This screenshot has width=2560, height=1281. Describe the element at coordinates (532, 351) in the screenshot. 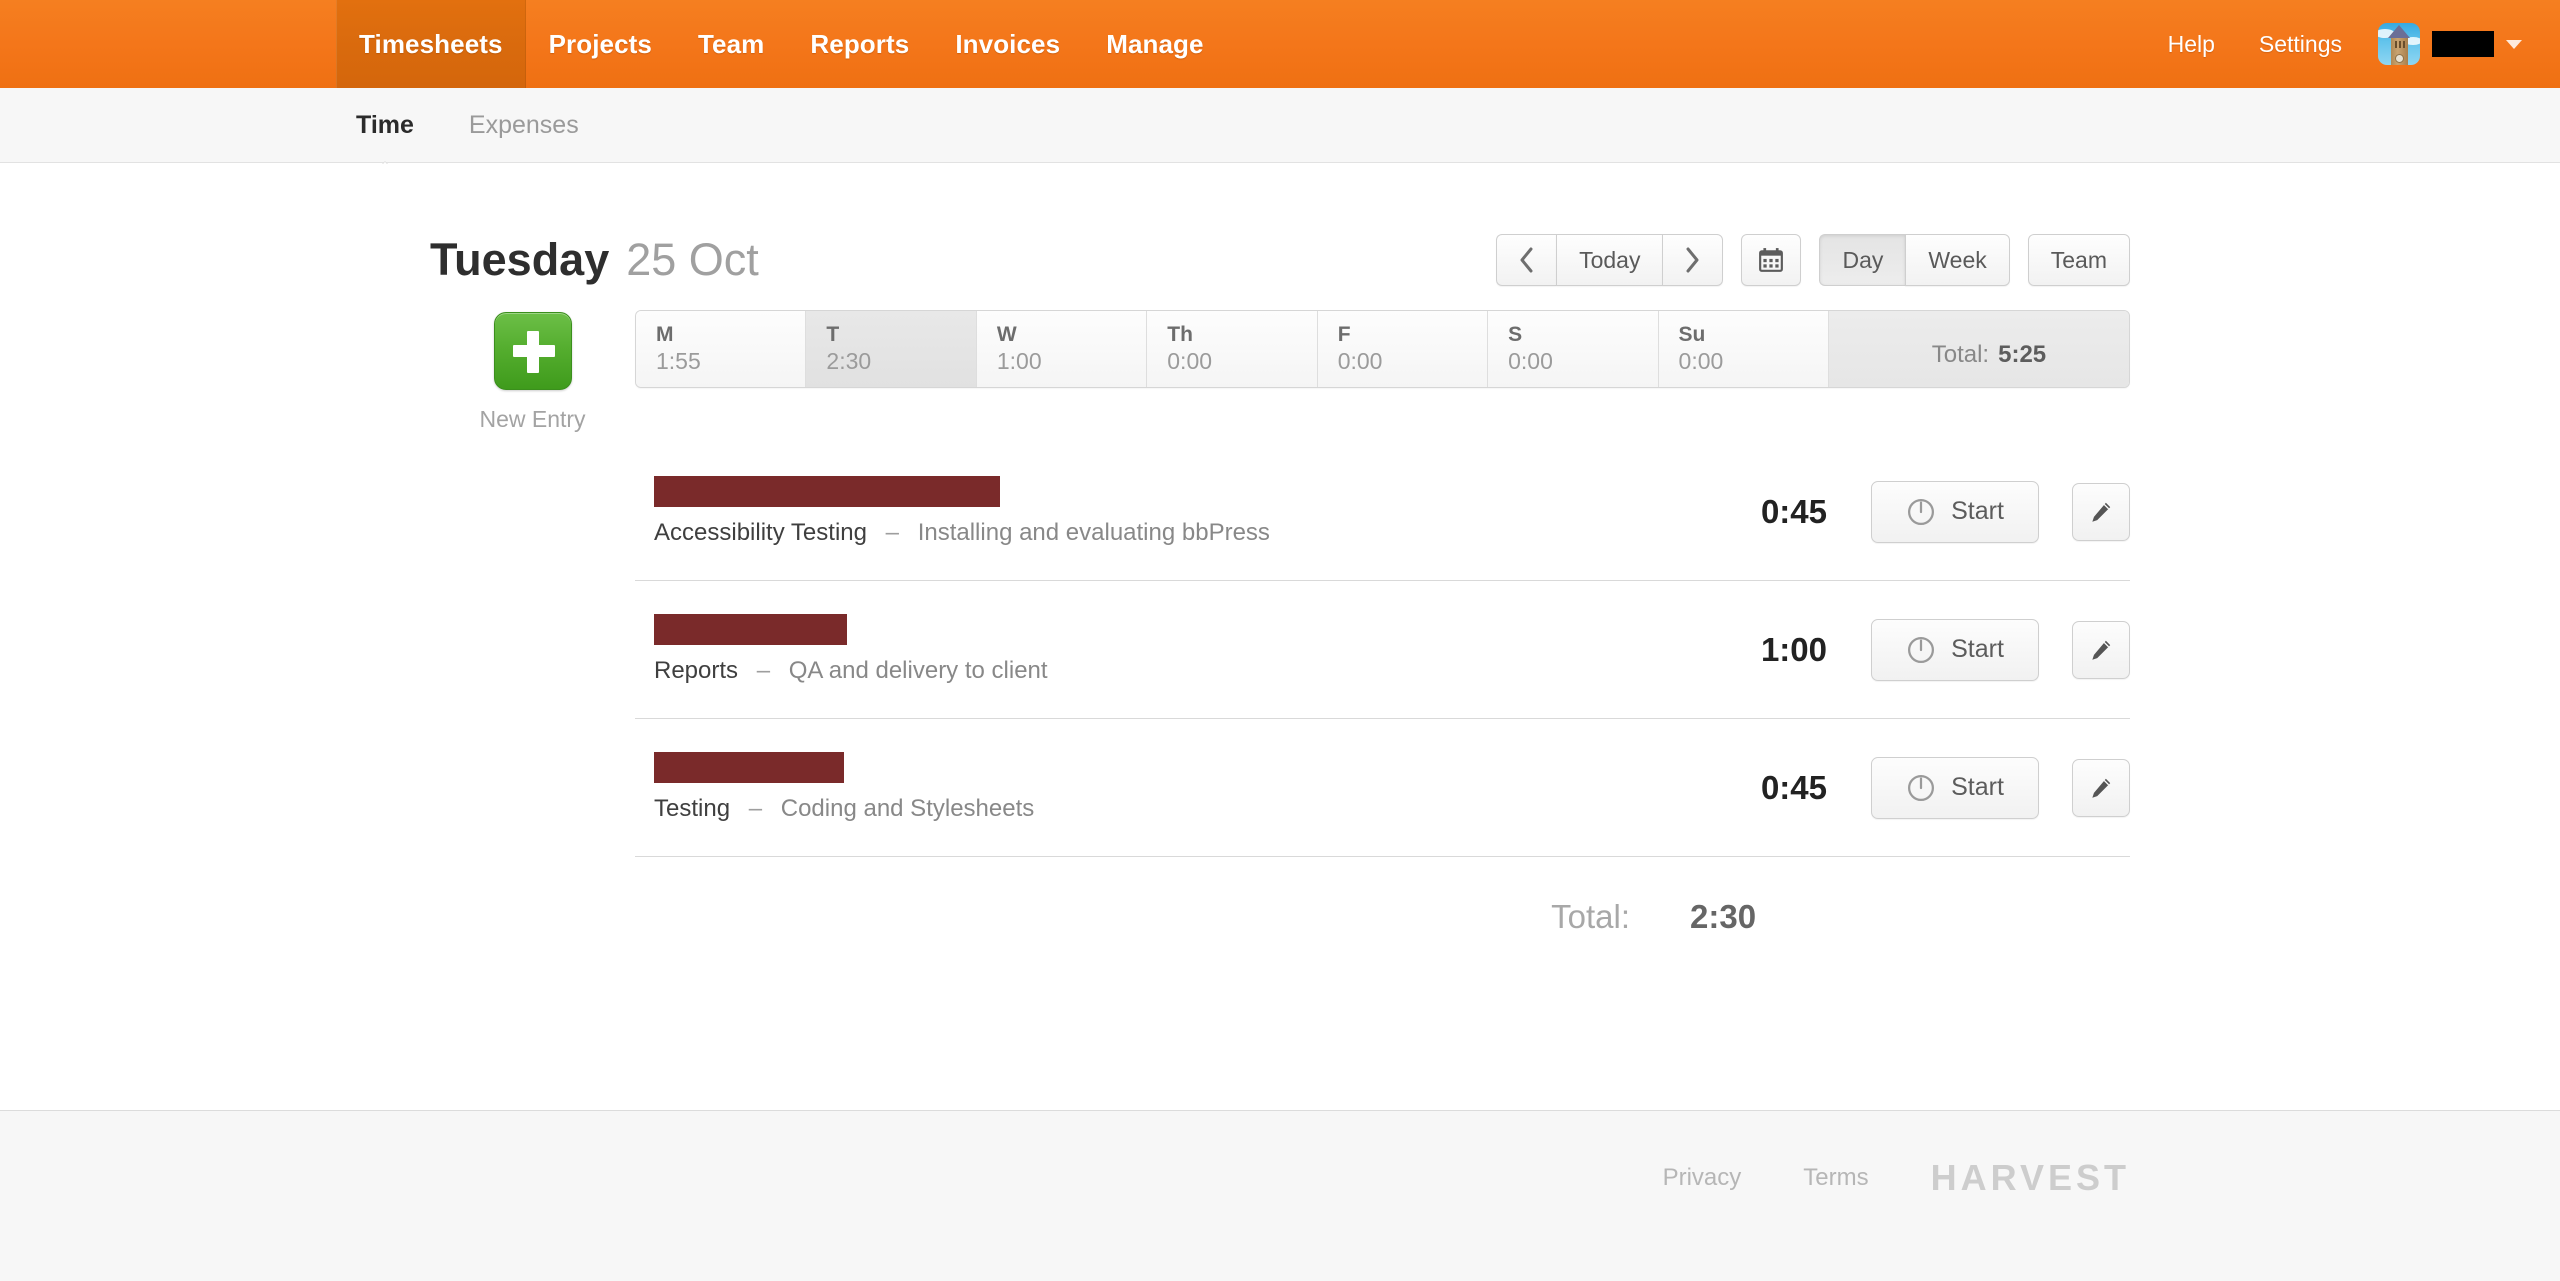

I see `new-entry-button` at that location.